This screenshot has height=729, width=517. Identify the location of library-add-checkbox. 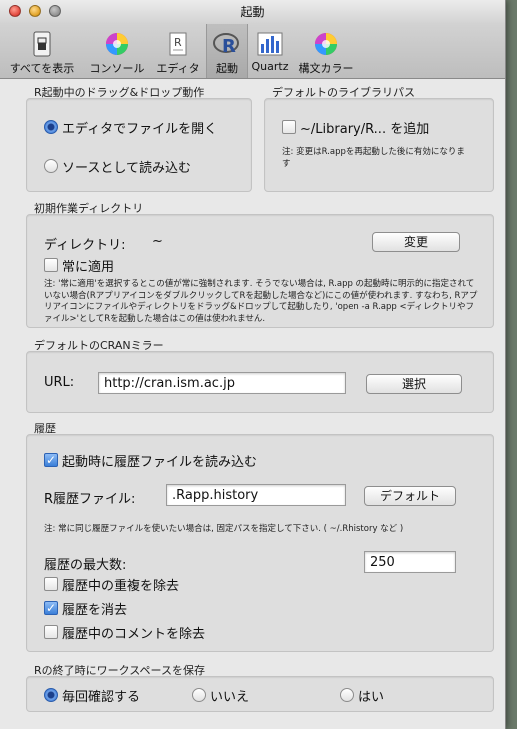
(289, 127).